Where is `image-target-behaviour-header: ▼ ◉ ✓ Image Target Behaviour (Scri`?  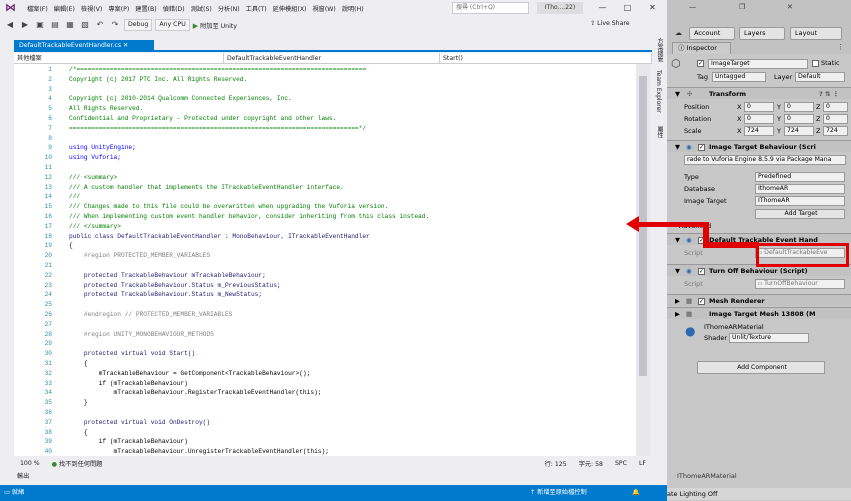
image-target-behaviour-header: ▼ ◉ ✓ Image Target Behaviour (Scri is located at coordinates (759, 146).